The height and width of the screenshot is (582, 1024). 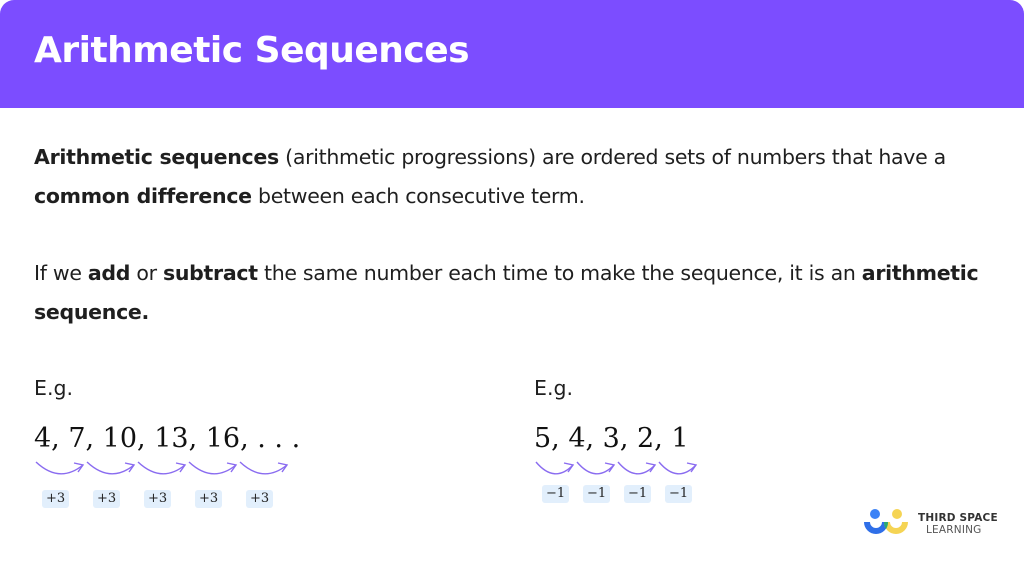 What do you see at coordinates (886, 521) in the screenshot?
I see `third-space-learning-logo-icon` at bounding box center [886, 521].